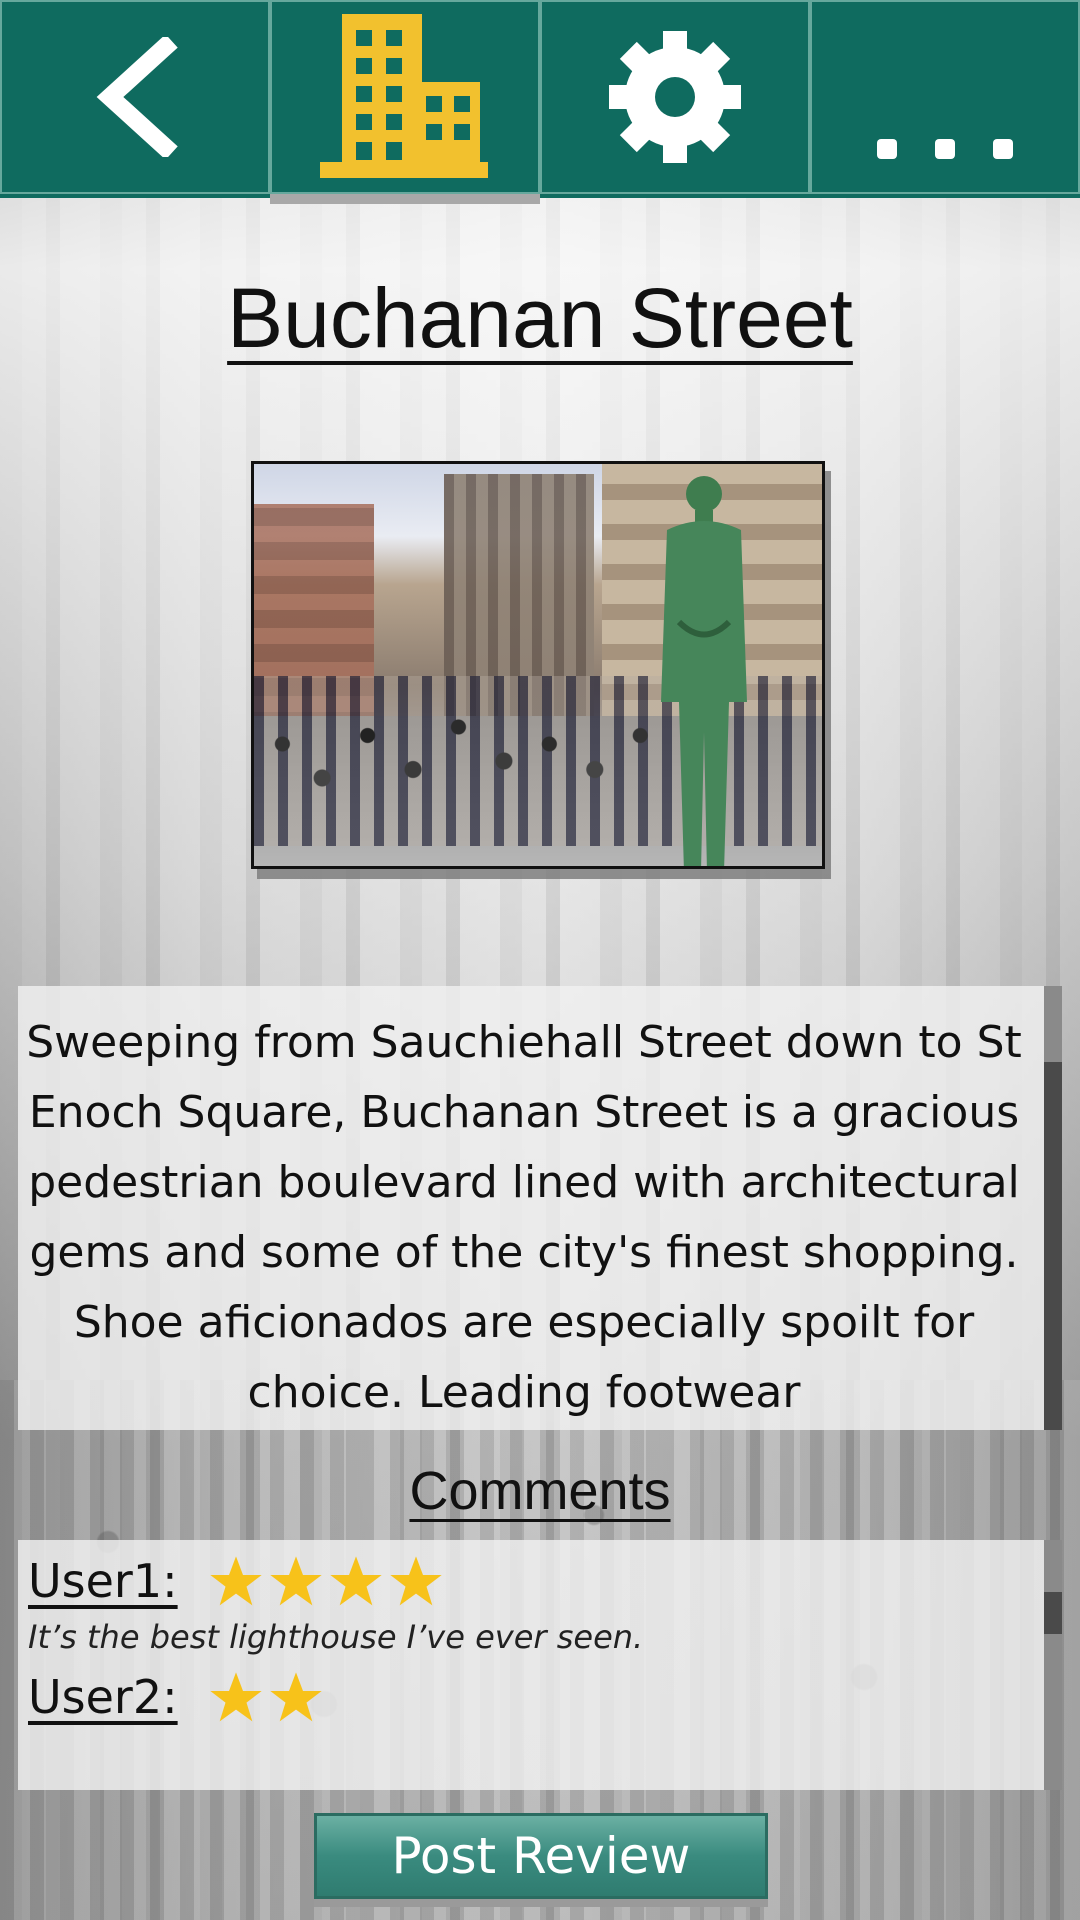 The height and width of the screenshot is (1920, 1080). Describe the element at coordinates (704, 671) in the screenshot. I see `photo-statue` at that location.